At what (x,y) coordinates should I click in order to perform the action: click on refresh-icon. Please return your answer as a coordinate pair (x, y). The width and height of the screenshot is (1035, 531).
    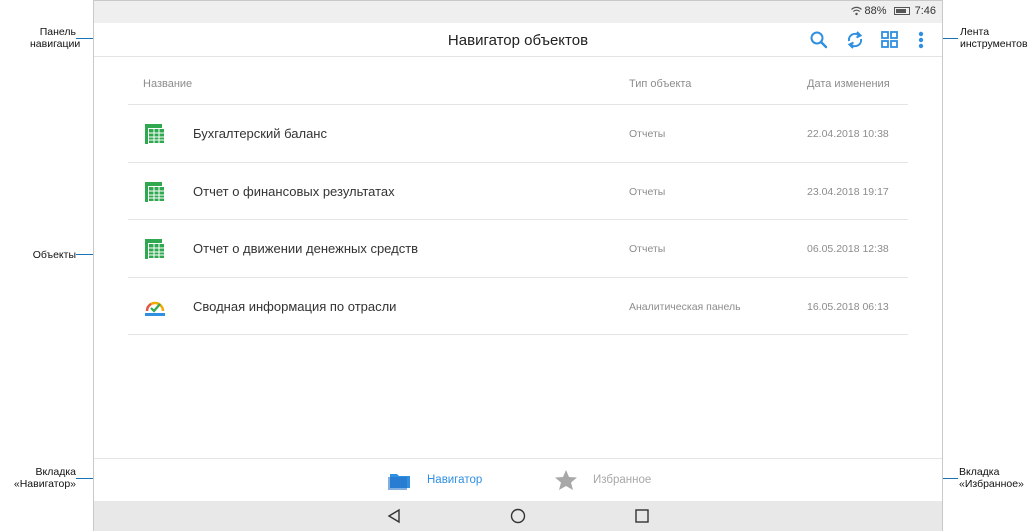
    Looking at the image, I should click on (855, 40).